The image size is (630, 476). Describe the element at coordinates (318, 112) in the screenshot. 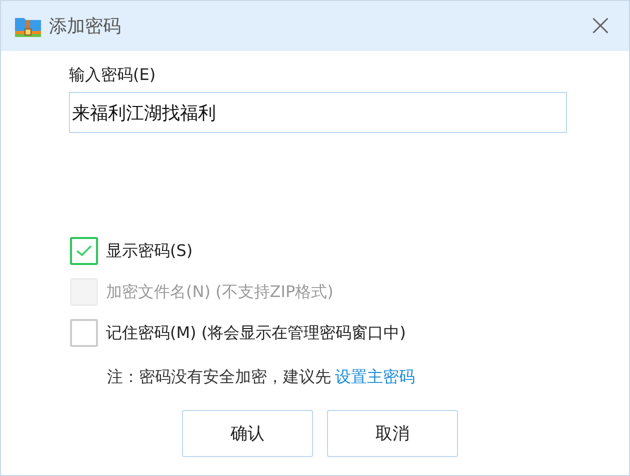

I see `password-field: 来福利江湖找福利` at that location.